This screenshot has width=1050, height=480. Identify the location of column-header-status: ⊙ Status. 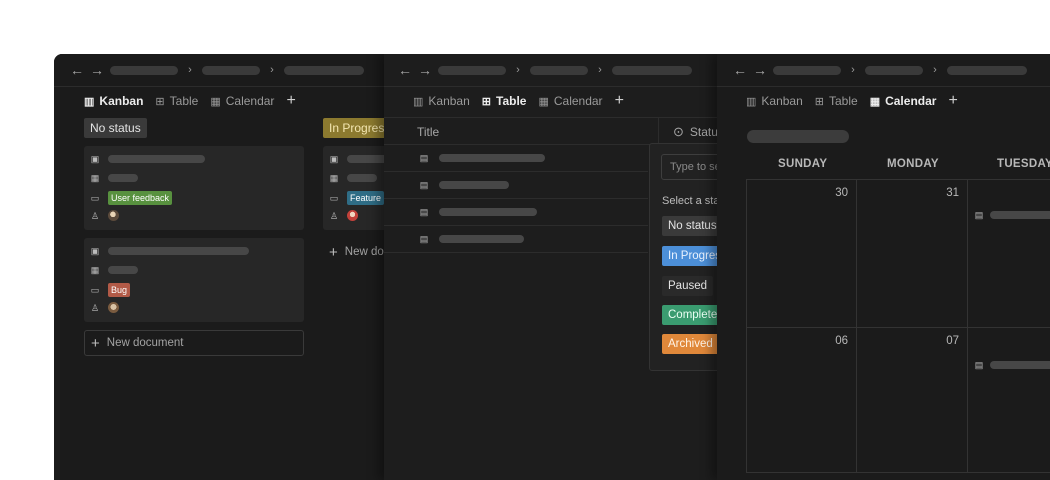
(688, 131).